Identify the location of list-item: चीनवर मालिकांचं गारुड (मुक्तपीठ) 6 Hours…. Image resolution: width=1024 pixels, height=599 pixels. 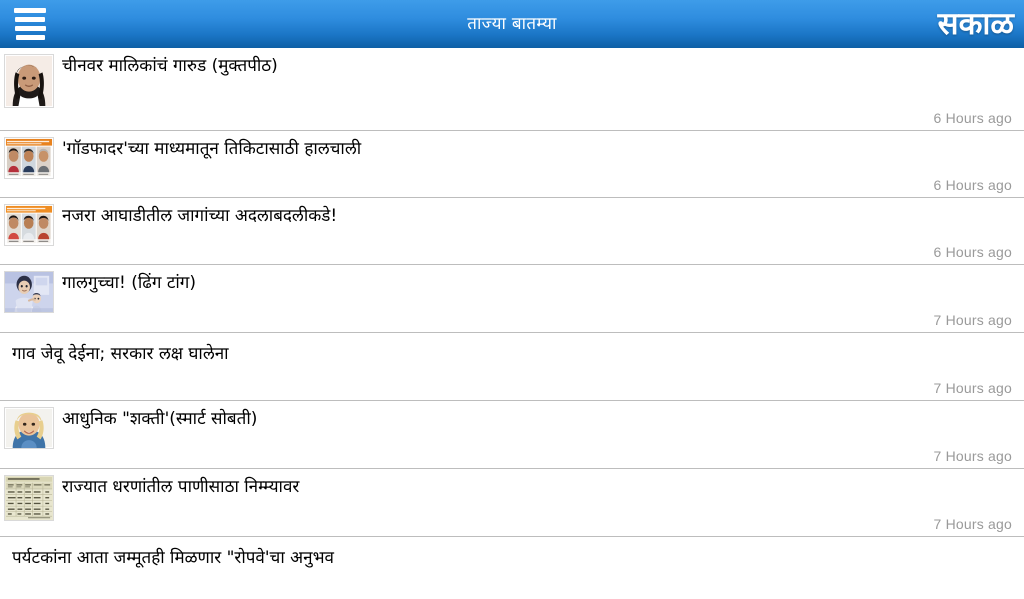
(512, 89).